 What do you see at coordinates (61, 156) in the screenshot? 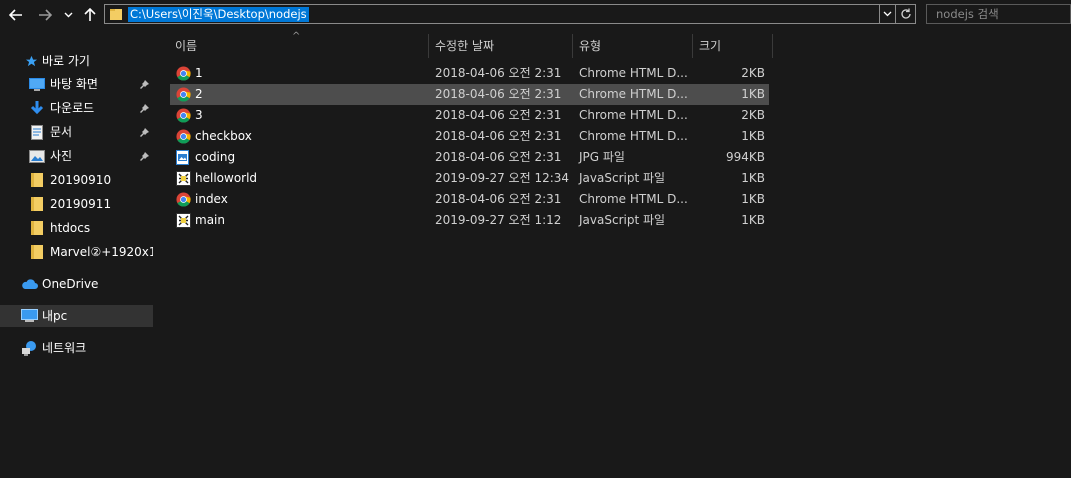
I see `sidebar-item-label: 사진` at bounding box center [61, 156].